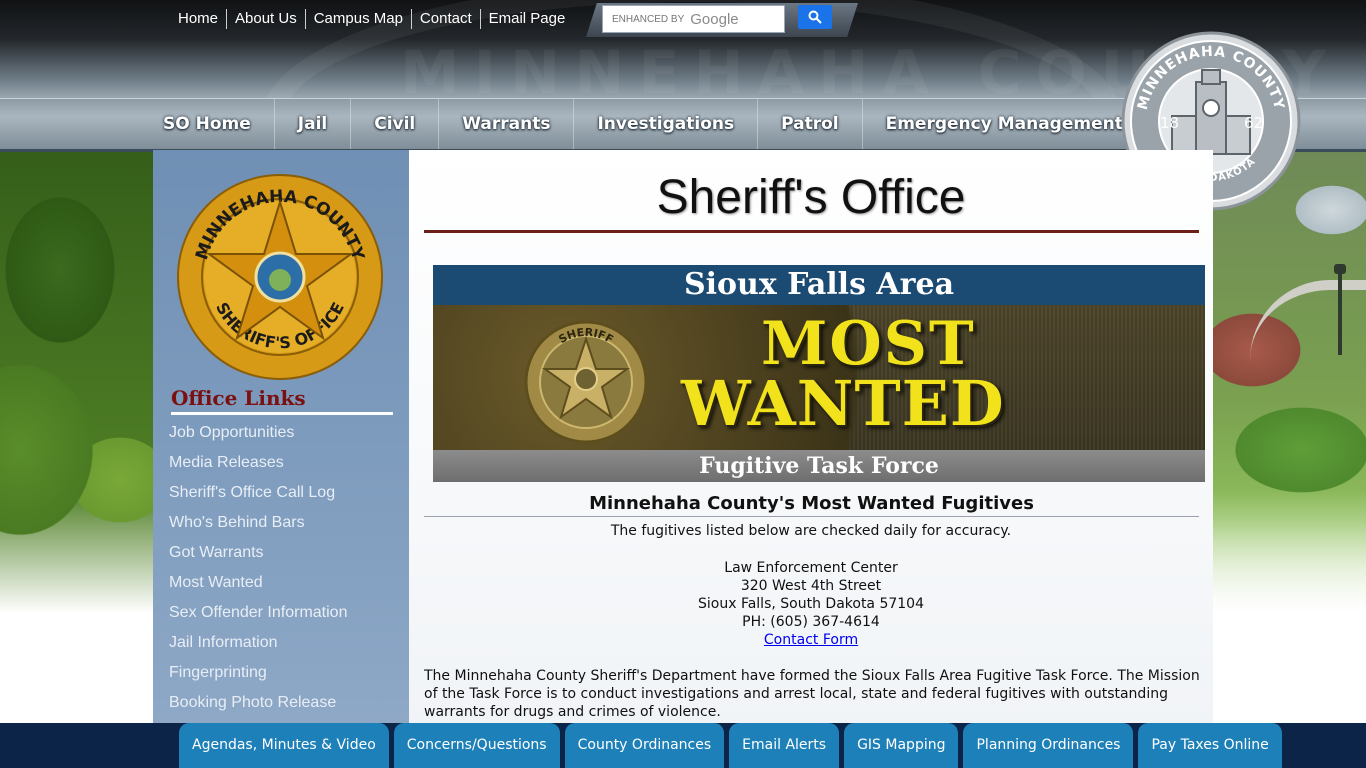 This screenshot has height=768, width=1366. Describe the element at coordinates (507, 124) in the screenshot. I see `nav-warrants: Warrants` at that location.